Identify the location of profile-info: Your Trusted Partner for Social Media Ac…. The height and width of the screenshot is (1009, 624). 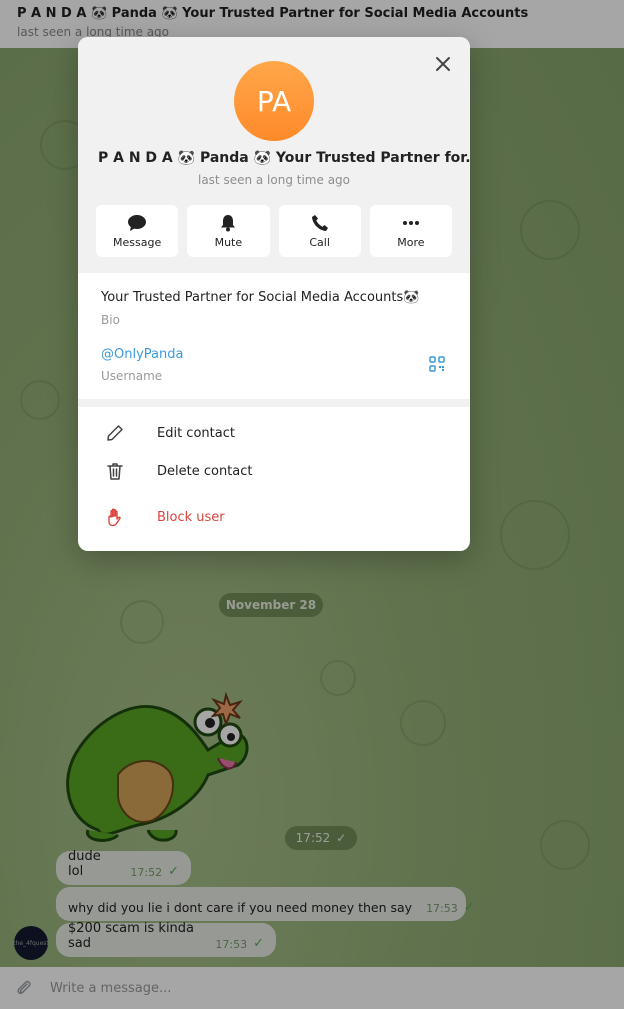
(274, 336).